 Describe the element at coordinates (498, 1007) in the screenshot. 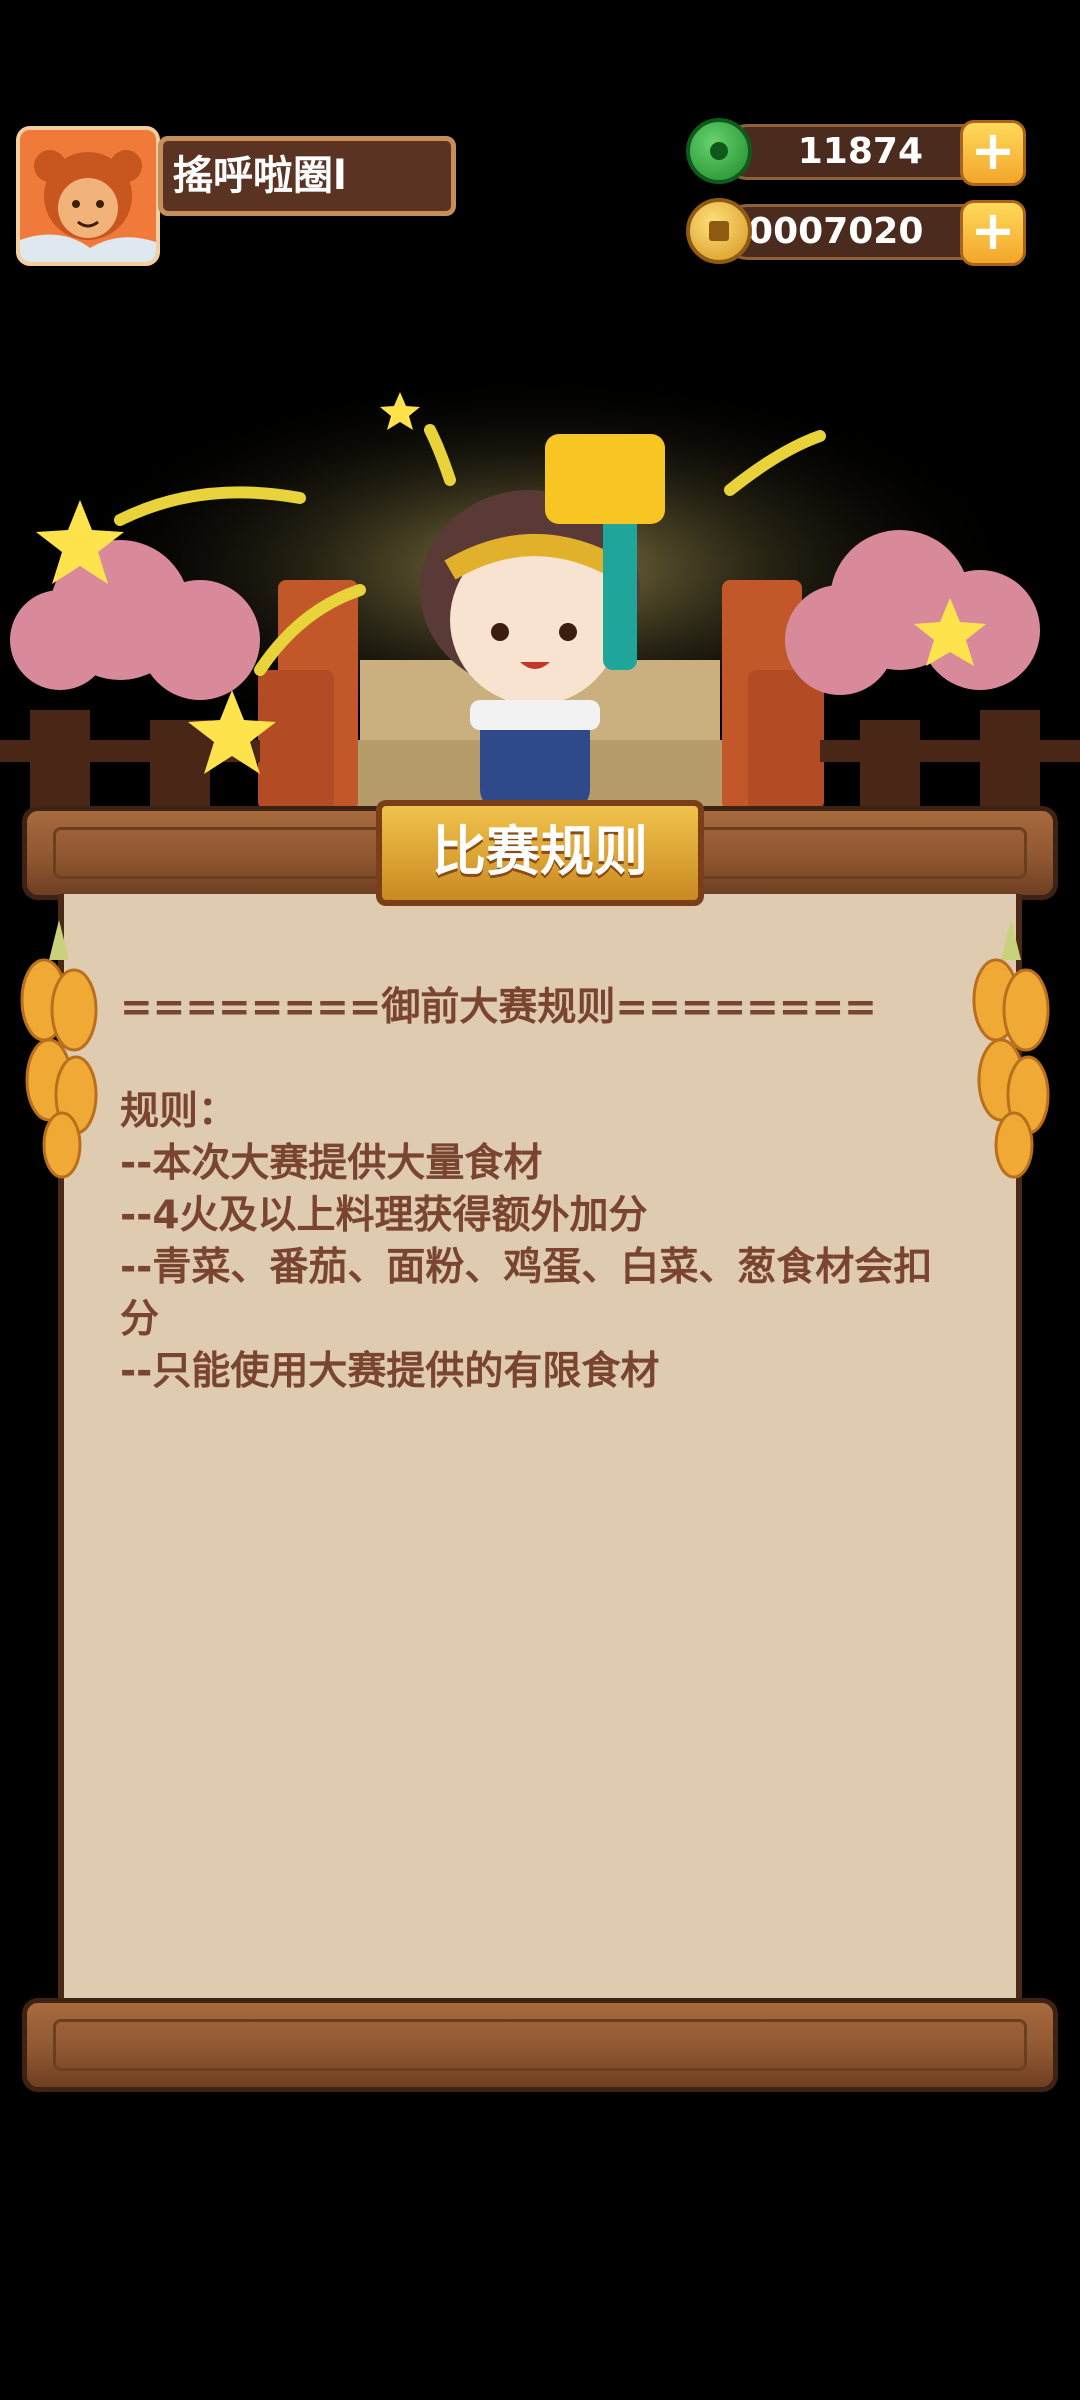

I see `rules-header-line: ========御前大赛规则========` at that location.